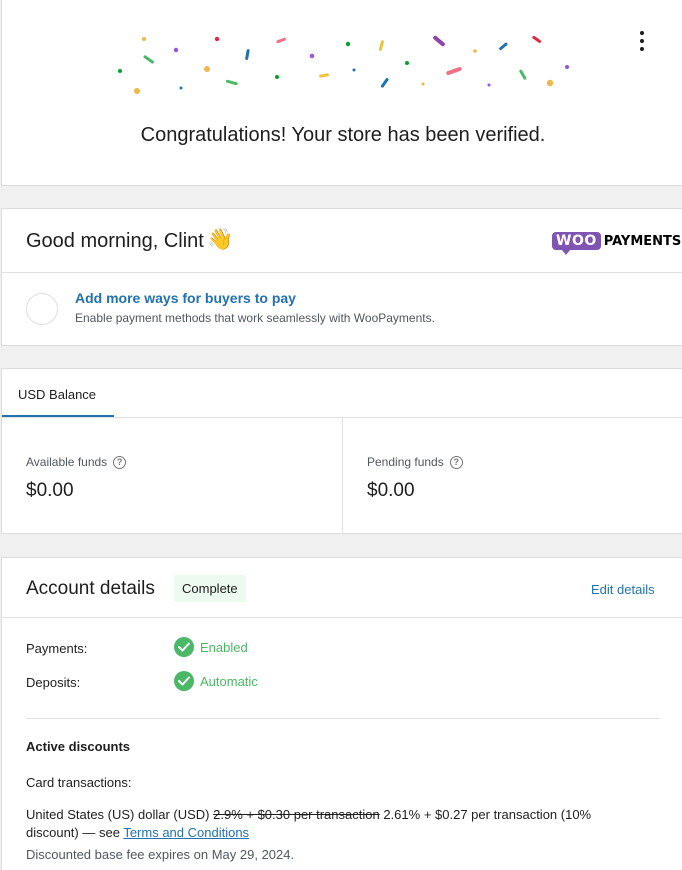  Describe the element at coordinates (90, 588) in the screenshot. I see `account-details-title: Account details` at that location.